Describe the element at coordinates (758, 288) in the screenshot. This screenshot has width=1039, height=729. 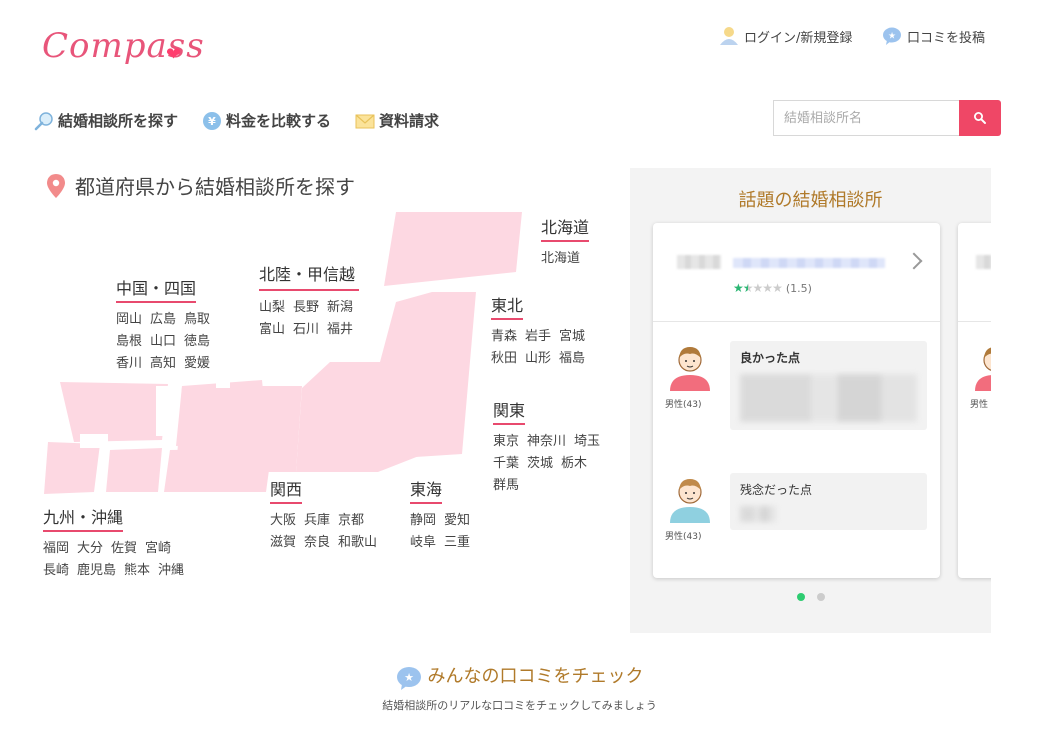
I see `star-empty-icon: ★` at that location.